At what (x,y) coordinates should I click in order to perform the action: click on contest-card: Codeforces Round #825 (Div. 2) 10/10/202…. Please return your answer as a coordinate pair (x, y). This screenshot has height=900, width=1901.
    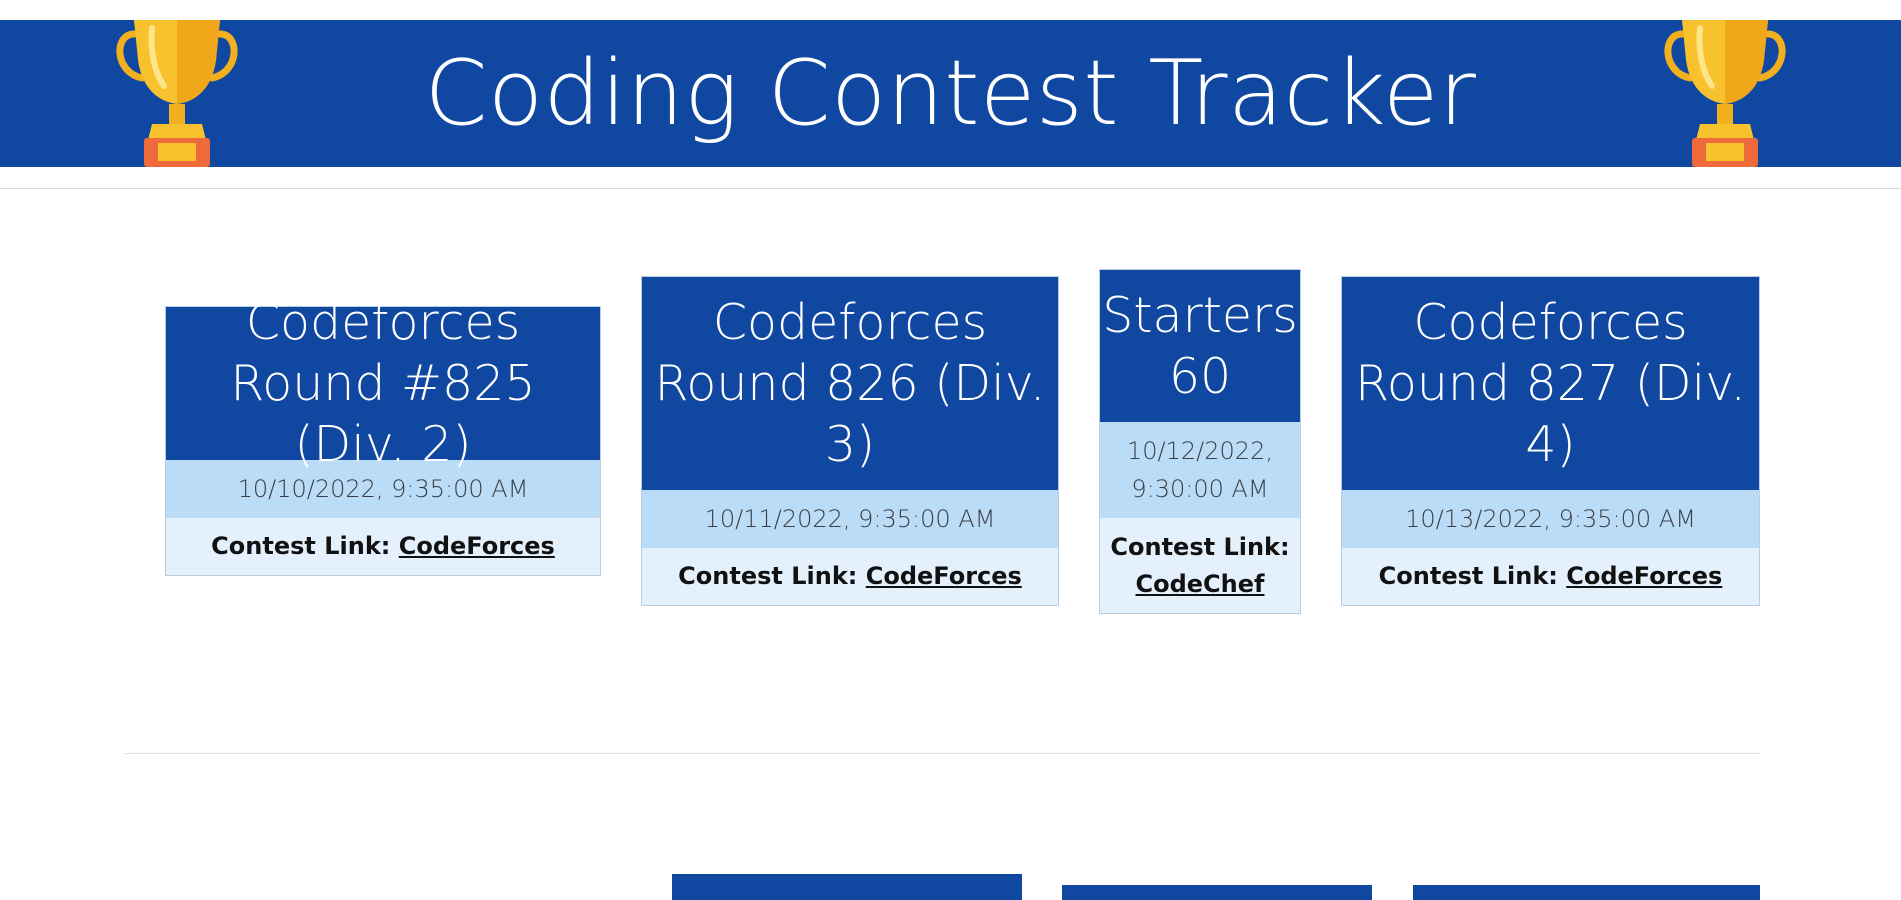
    Looking at the image, I should click on (383, 435).